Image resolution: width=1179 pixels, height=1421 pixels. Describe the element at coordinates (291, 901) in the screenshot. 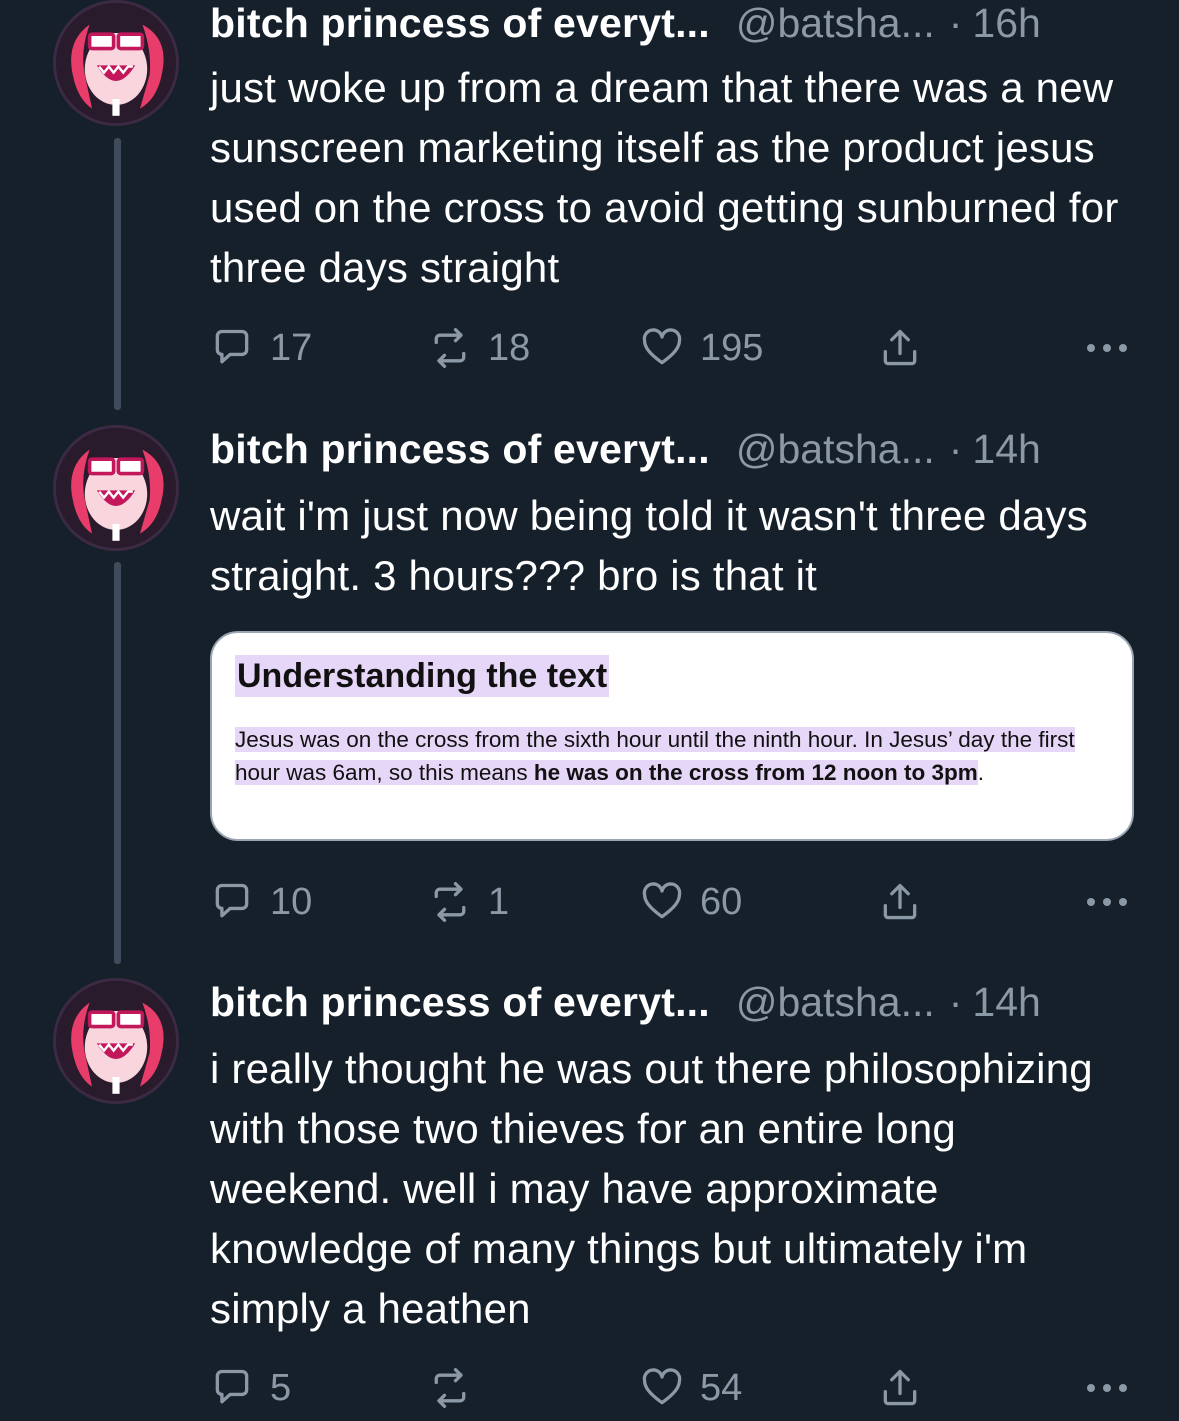

I see `reply-count: 10` at that location.